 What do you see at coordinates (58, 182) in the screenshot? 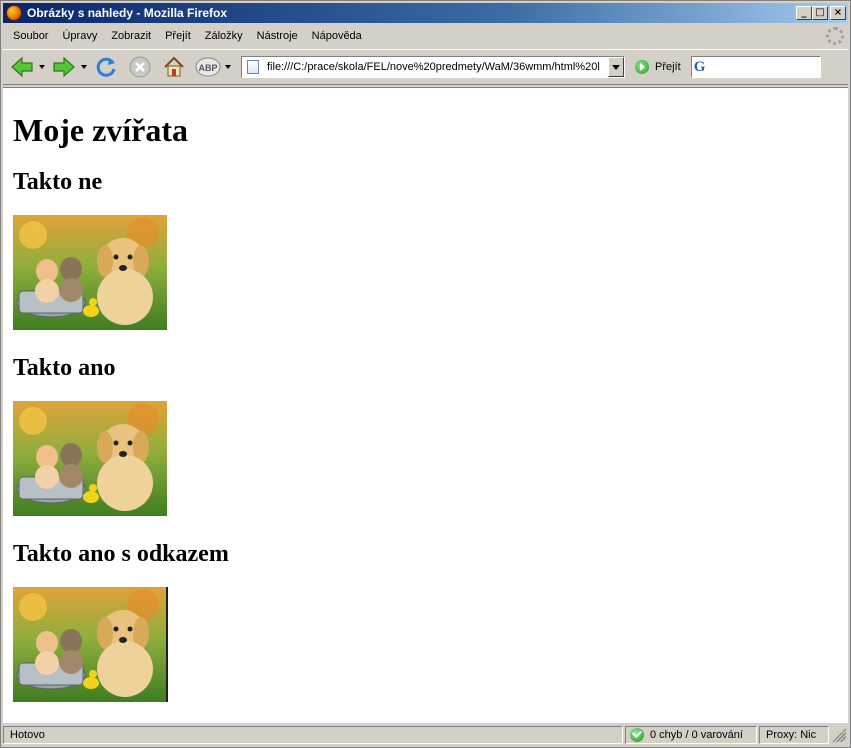
I see `section-title-1: Takto ne` at bounding box center [58, 182].